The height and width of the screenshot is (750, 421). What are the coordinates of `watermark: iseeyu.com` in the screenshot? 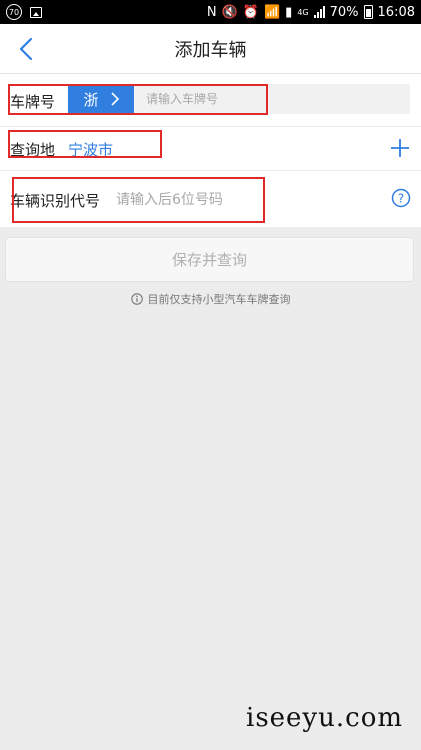 It's located at (324, 718).